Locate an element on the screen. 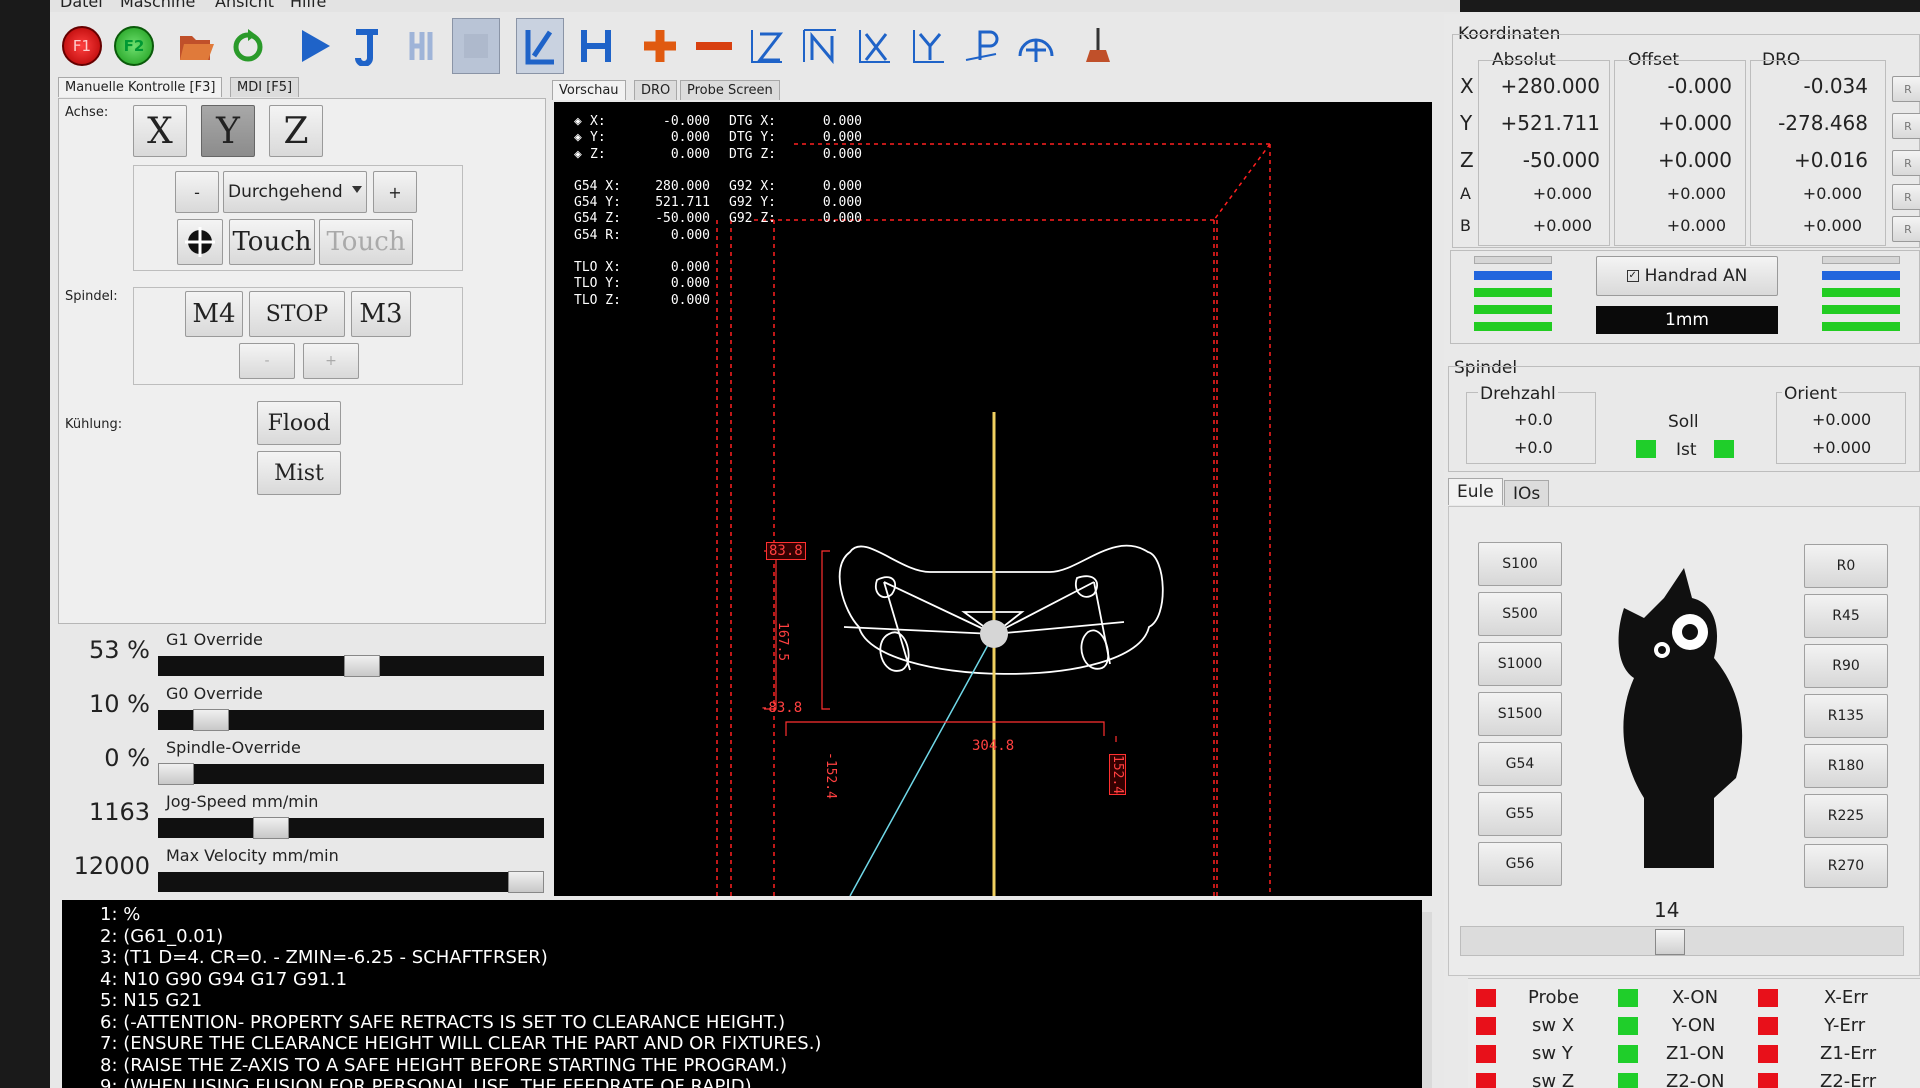  r45-button: R45 is located at coordinates (1846, 616).